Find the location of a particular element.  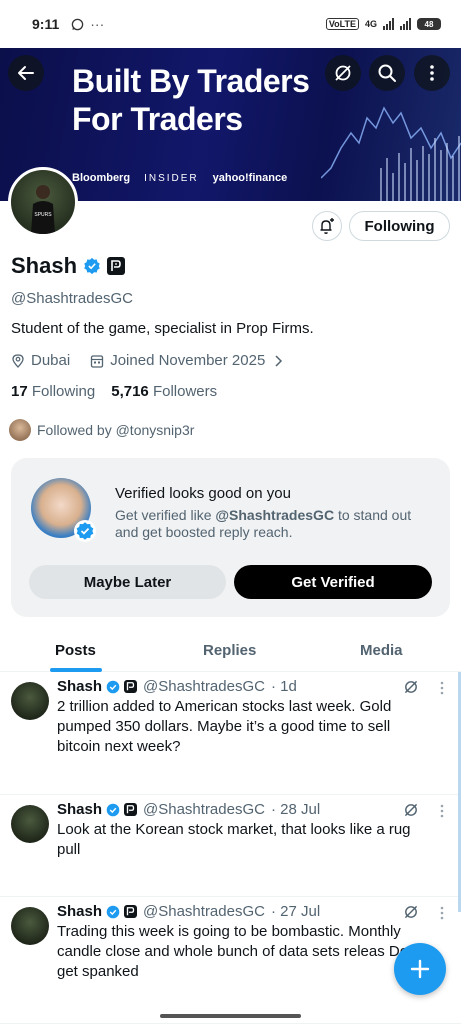

avatar-person-graphic: SPURS is located at coordinates (43, 209).